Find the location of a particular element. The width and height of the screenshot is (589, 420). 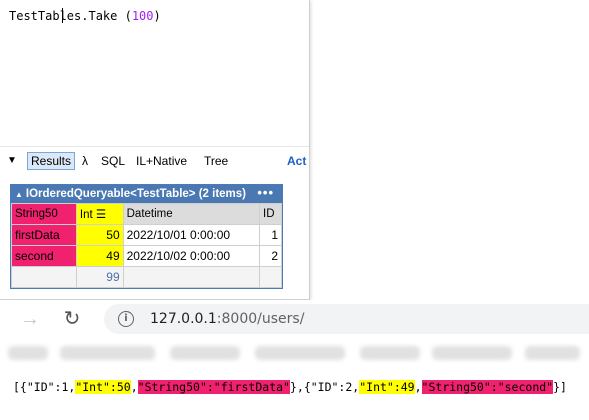

table-row: second 49 2022/10/02 0:00:00 2 is located at coordinates (146, 256).